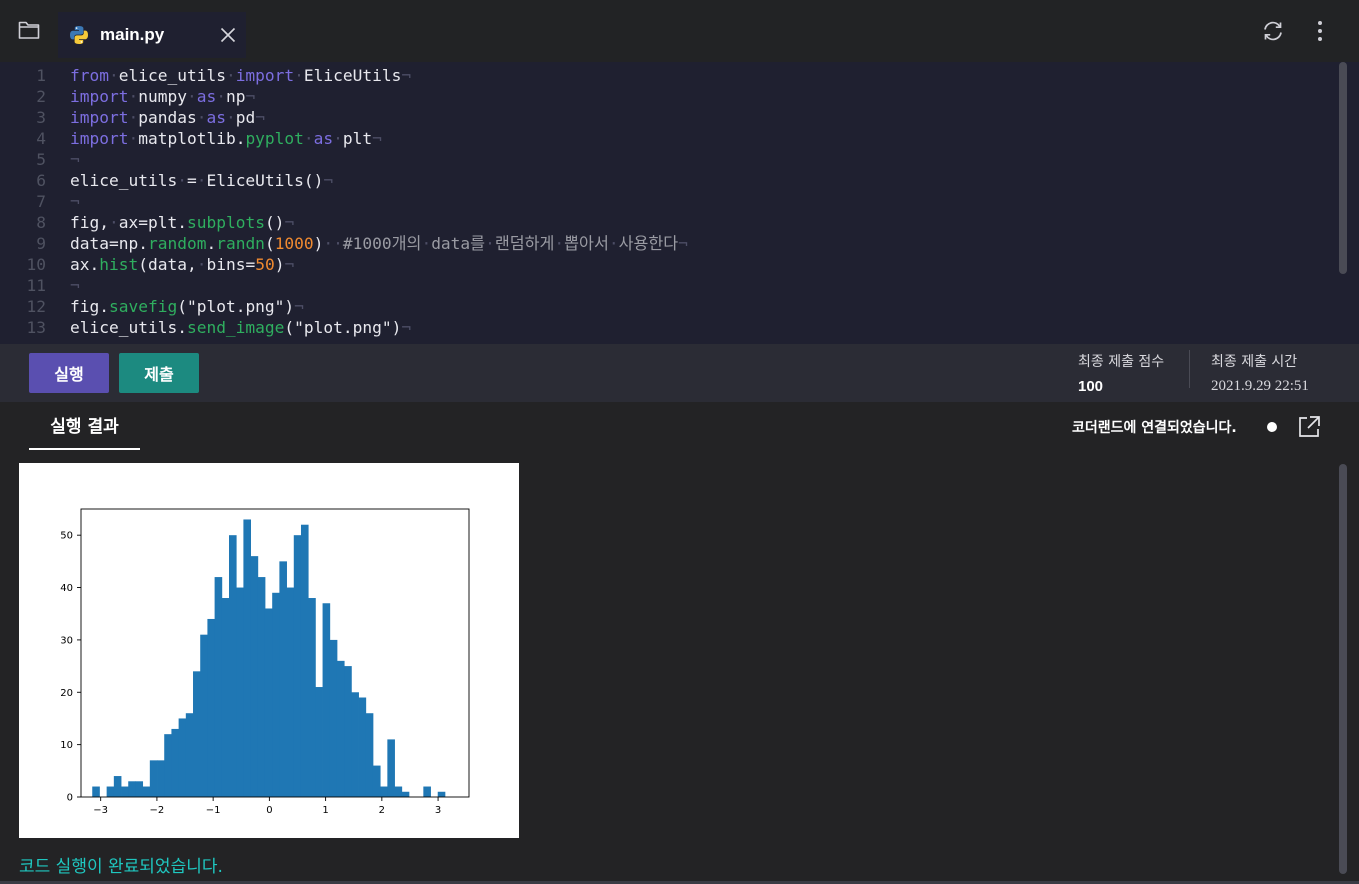  Describe the element at coordinates (1189, 369) in the screenshot. I see `divider` at that location.